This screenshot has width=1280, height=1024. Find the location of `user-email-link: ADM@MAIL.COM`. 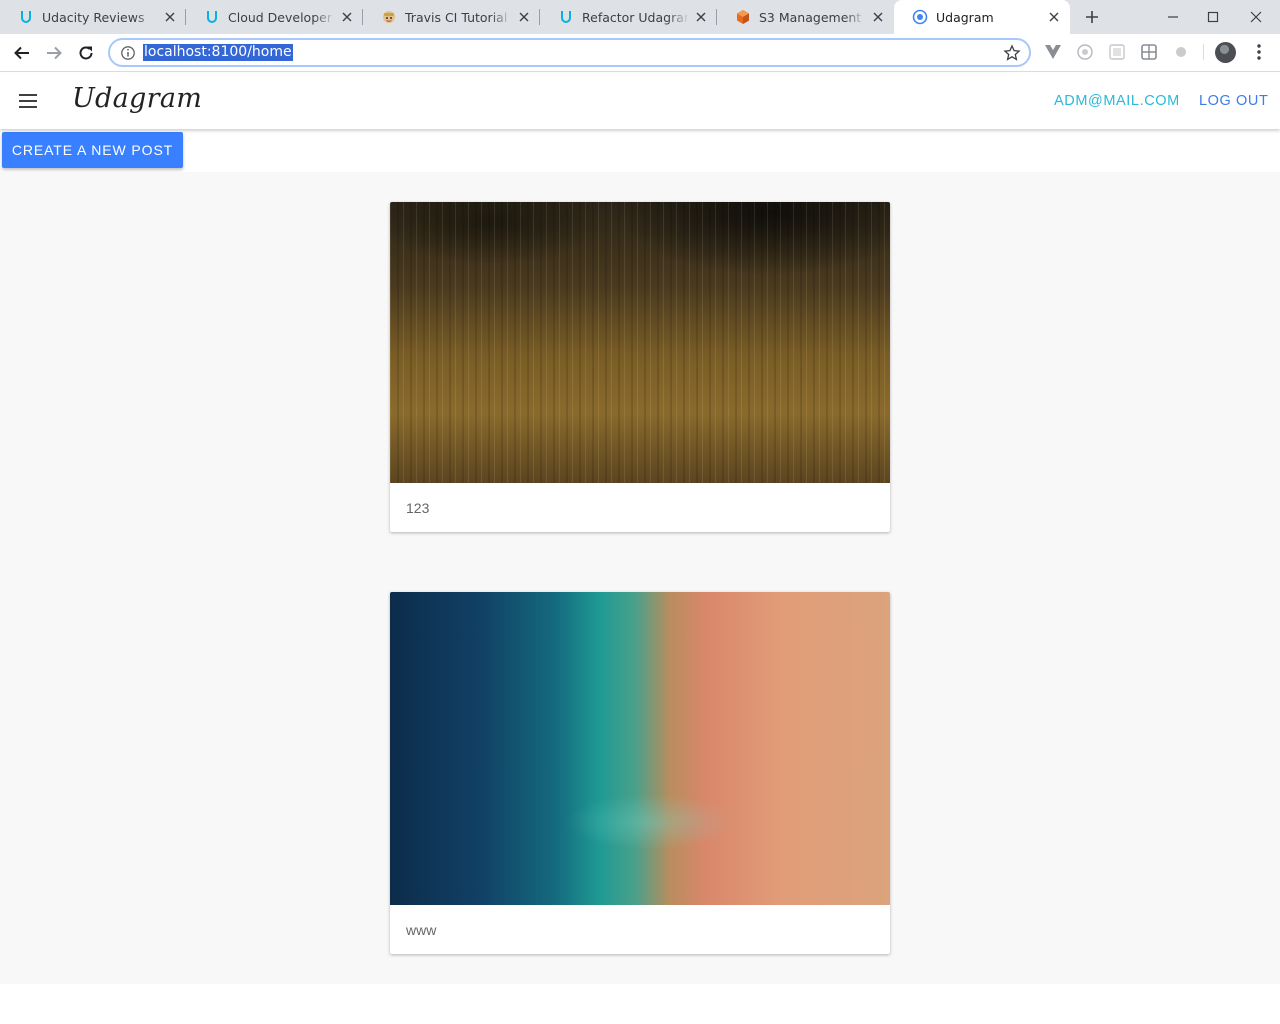

user-email-link: ADM@MAIL.COM is located at coordinates (1117, 101).